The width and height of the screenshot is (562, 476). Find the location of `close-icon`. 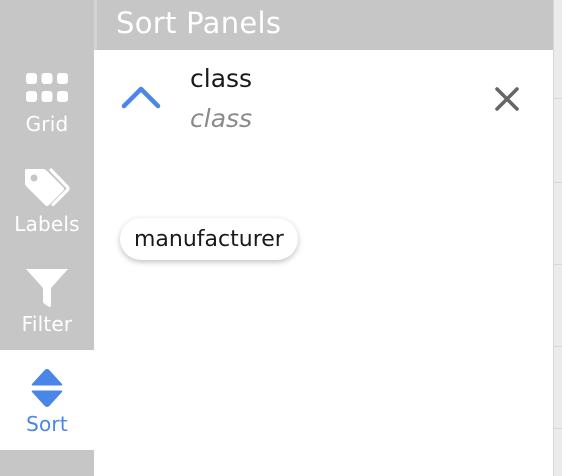

close-icon is located at coordinates (507, 101).